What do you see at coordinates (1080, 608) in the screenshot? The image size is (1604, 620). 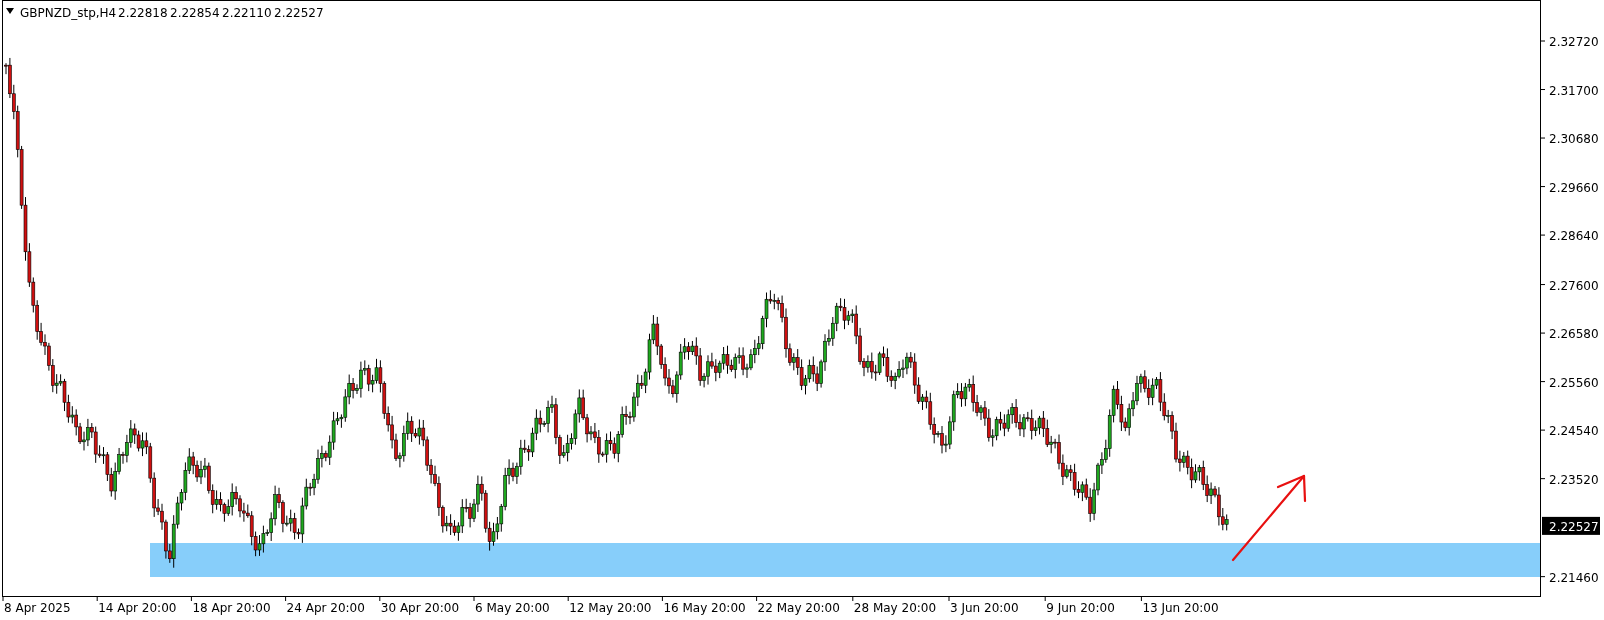 I see `time-label: 9 Jun 20:00` at bounding box center [1080, 608].